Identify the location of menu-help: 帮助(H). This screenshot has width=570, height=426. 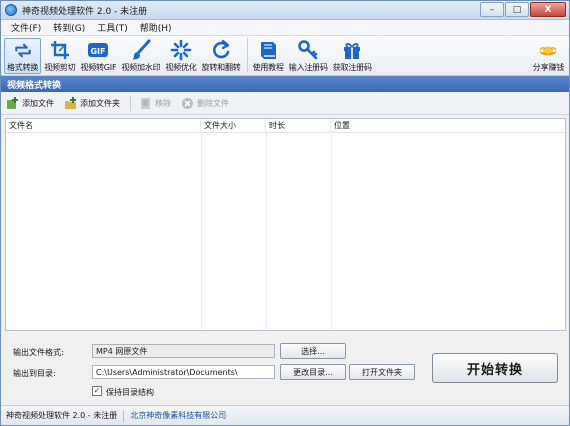
(156, 27).